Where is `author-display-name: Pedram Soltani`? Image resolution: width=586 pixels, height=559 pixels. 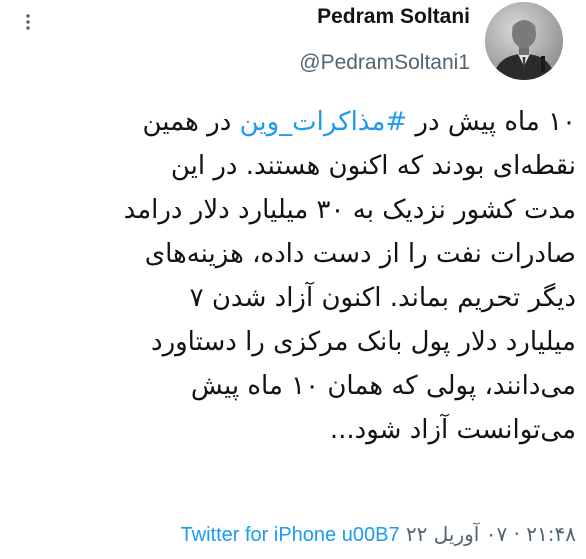
author-display-name: Pedram Soltani is located at coordinates (384, 17).